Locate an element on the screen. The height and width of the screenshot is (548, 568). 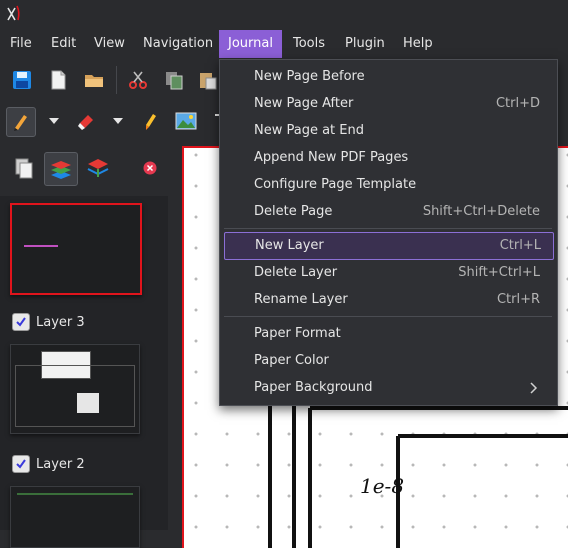
menu-item-label: New Page After is located at coordinates (304, 103).